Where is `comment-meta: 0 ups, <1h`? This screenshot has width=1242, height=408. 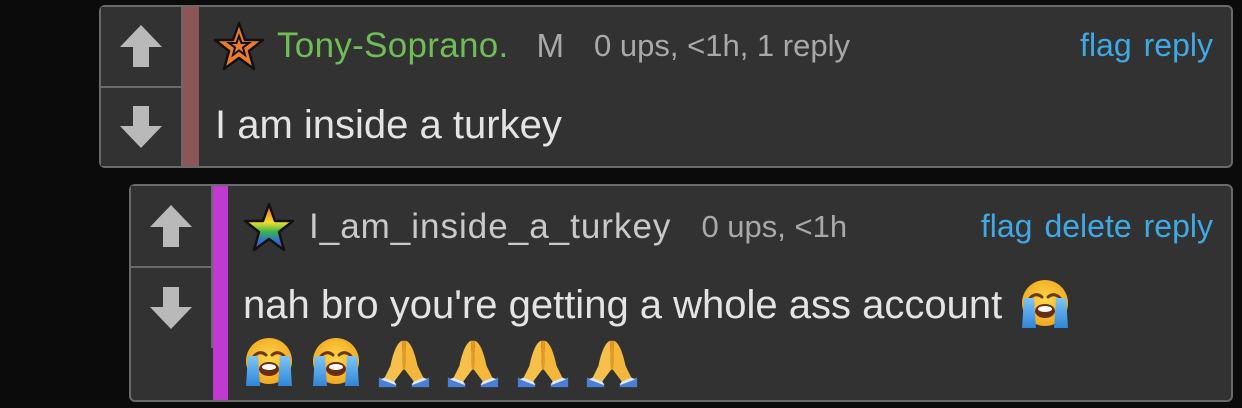
comment-meta: 0 ups, <1h is located at coordinates (774, 226).